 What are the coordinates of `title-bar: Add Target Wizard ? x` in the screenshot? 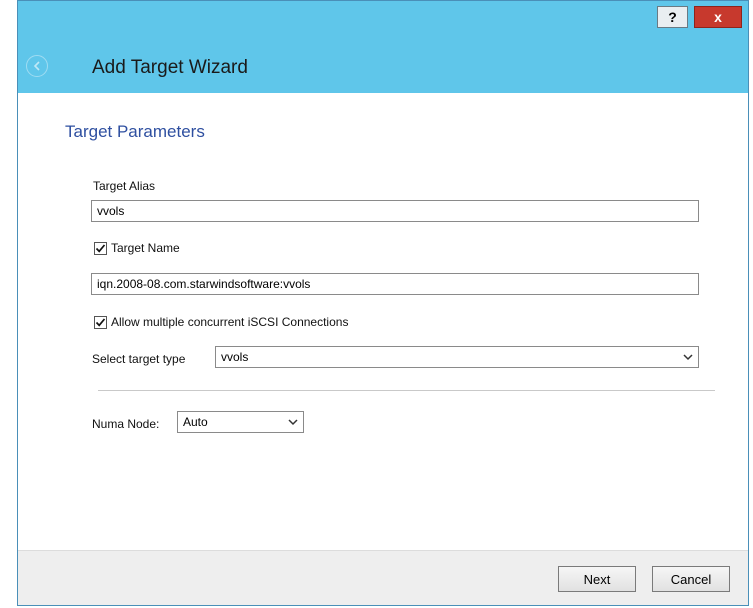 It's located at (383, 47).